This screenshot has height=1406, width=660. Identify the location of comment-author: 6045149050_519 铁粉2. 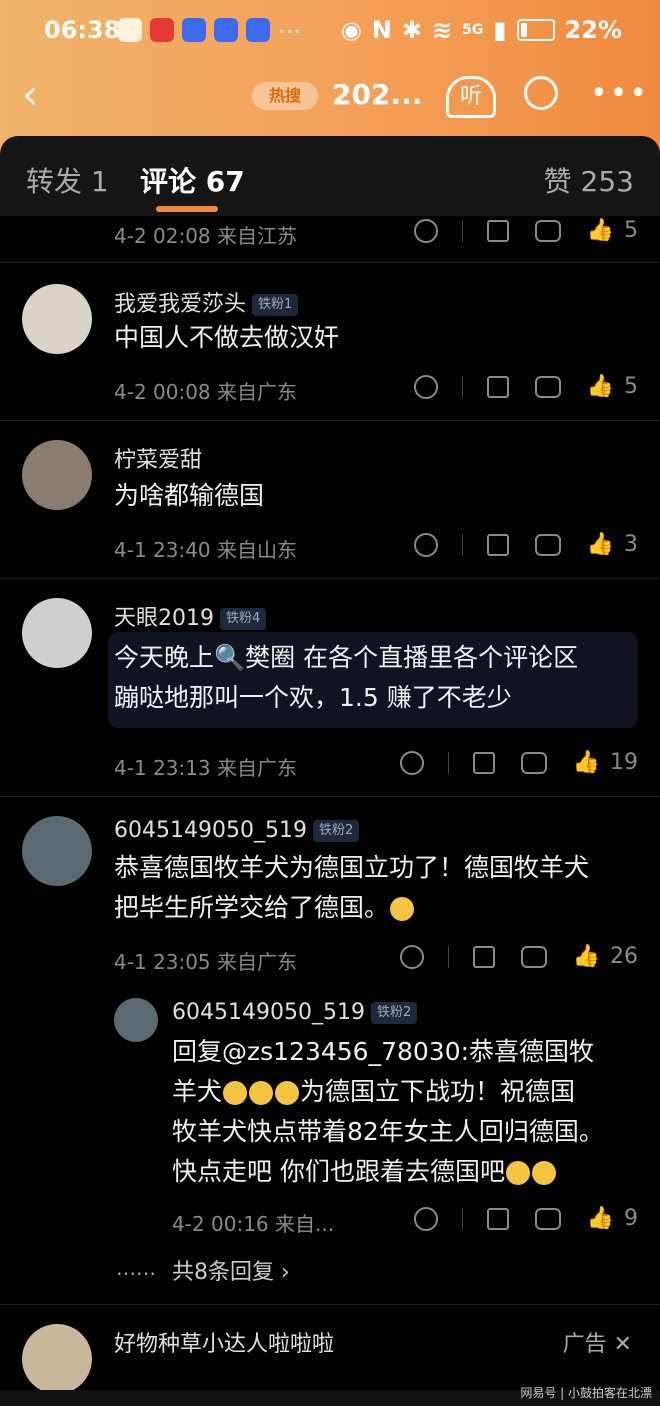
(237, 830).